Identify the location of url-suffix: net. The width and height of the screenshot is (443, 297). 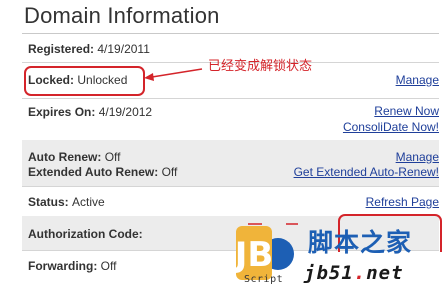
(385, 273).